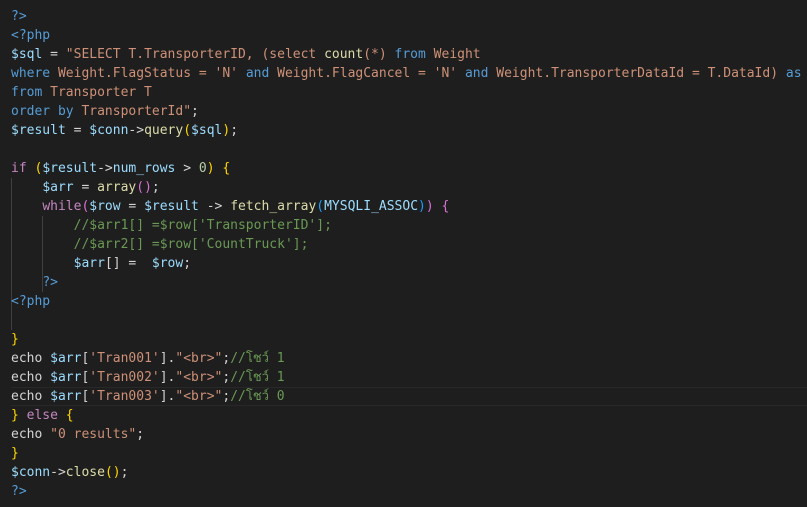 The width and height of the screenshot is (807, 507). I want to click on code-line: echo $arr['Tran003']."<br>";//โชว์ 0, so click(409, 396).